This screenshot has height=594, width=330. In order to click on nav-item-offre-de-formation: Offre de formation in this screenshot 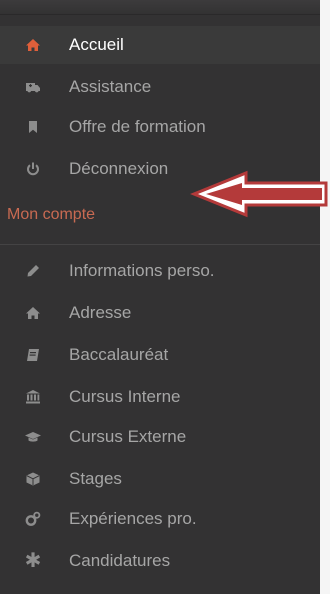, I will do `click(160, 127)`.